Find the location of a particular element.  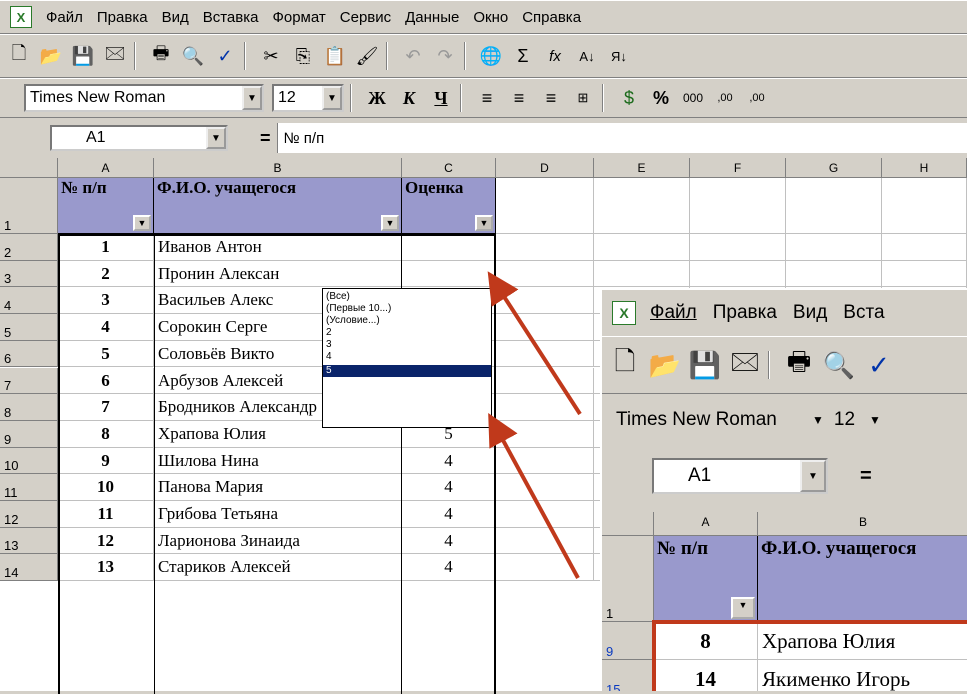

row-header: 6 is located at coordinates (29, 354).